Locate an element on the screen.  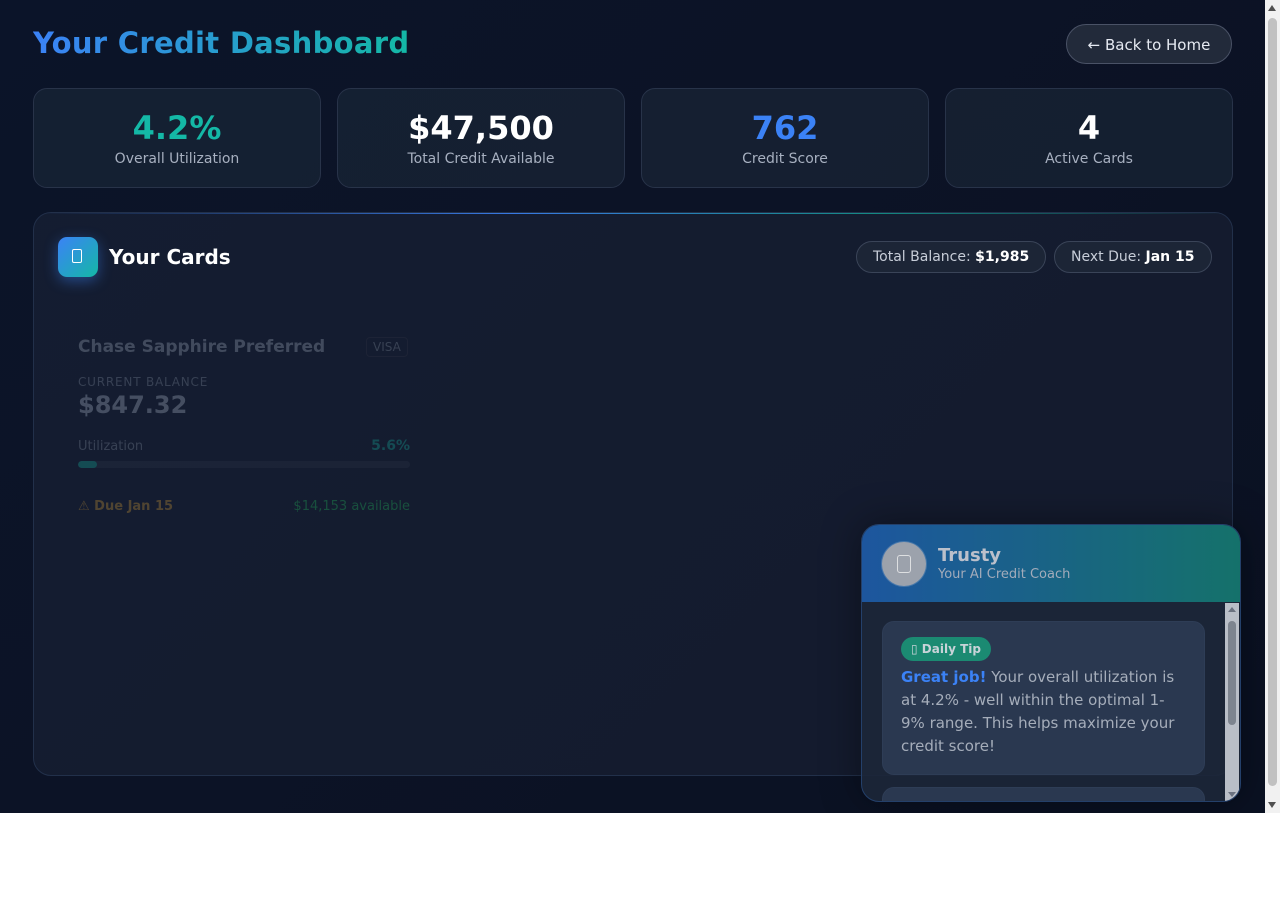
total-balance-badge: Total Balance: $1,985 is located at coordinates (951, 257).